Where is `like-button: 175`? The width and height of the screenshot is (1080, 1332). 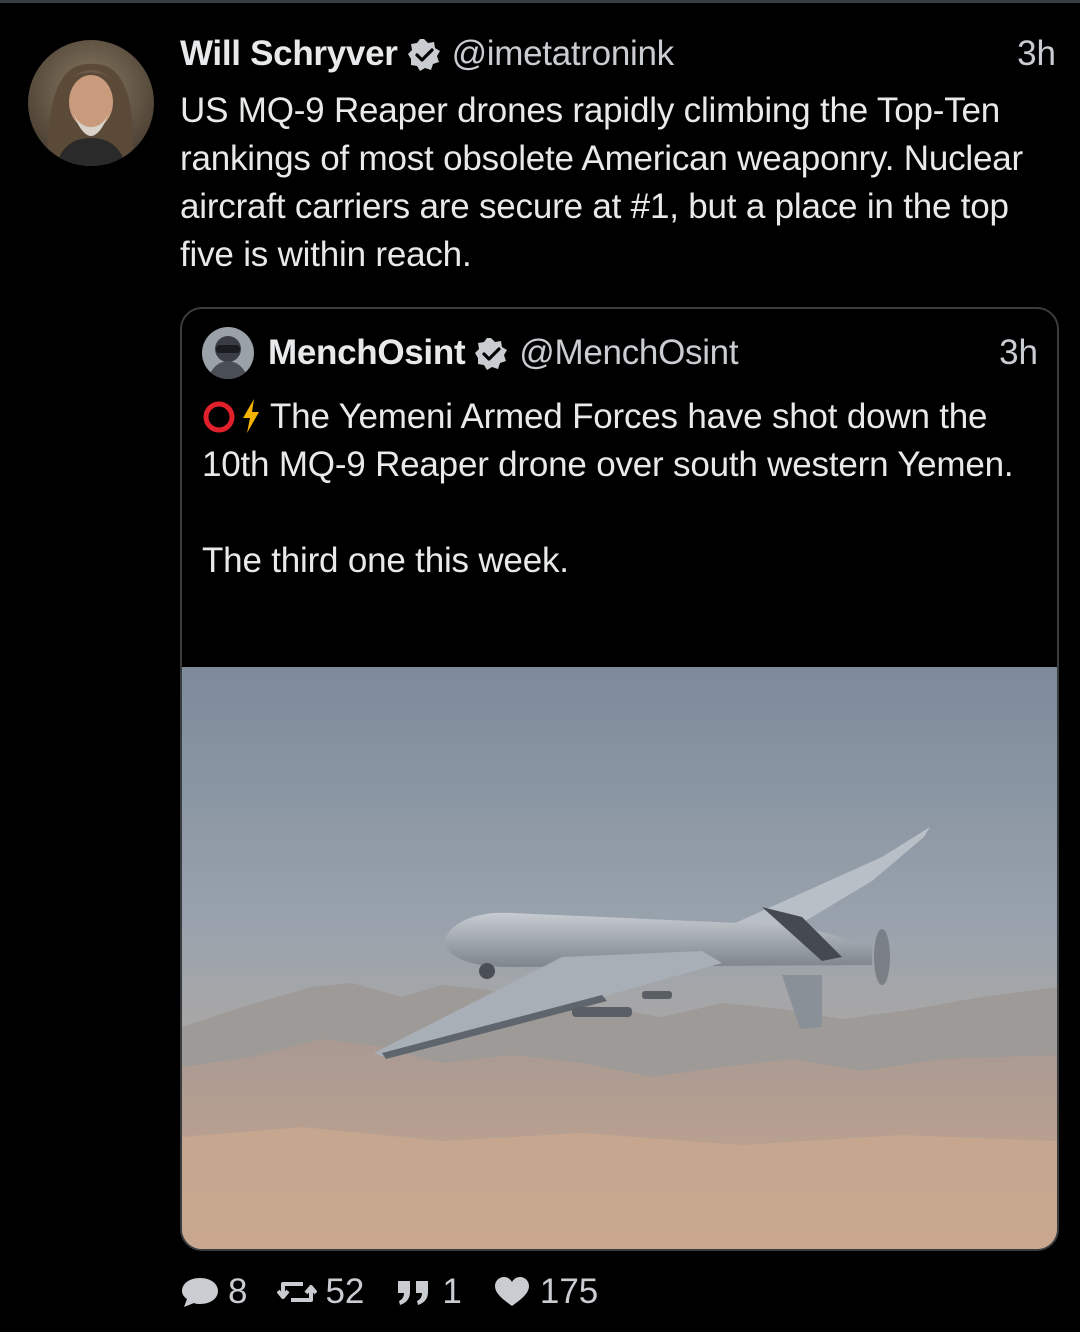 like-button: 175 is located at coordinates (545, 1292).